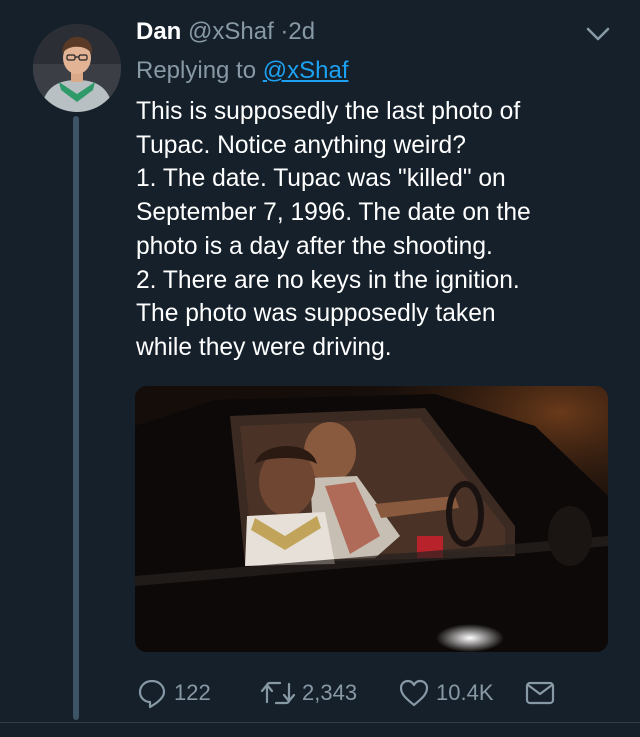 Image resolution: width=640 pixels, height=737 pixels. Describe the element at coordinates (465, 692) in the screenshot. I see `like-count: 10.4K` at that location.